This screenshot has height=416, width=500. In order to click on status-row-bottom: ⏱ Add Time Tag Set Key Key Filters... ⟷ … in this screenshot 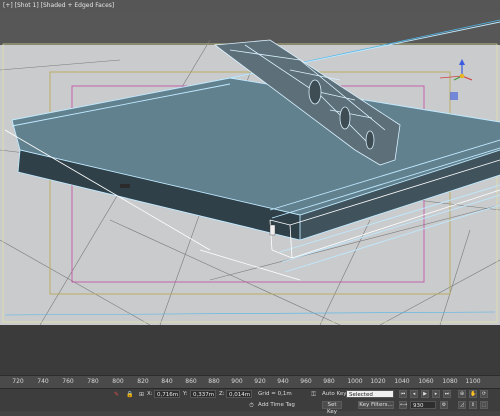, I will do `click(250, 407)`.